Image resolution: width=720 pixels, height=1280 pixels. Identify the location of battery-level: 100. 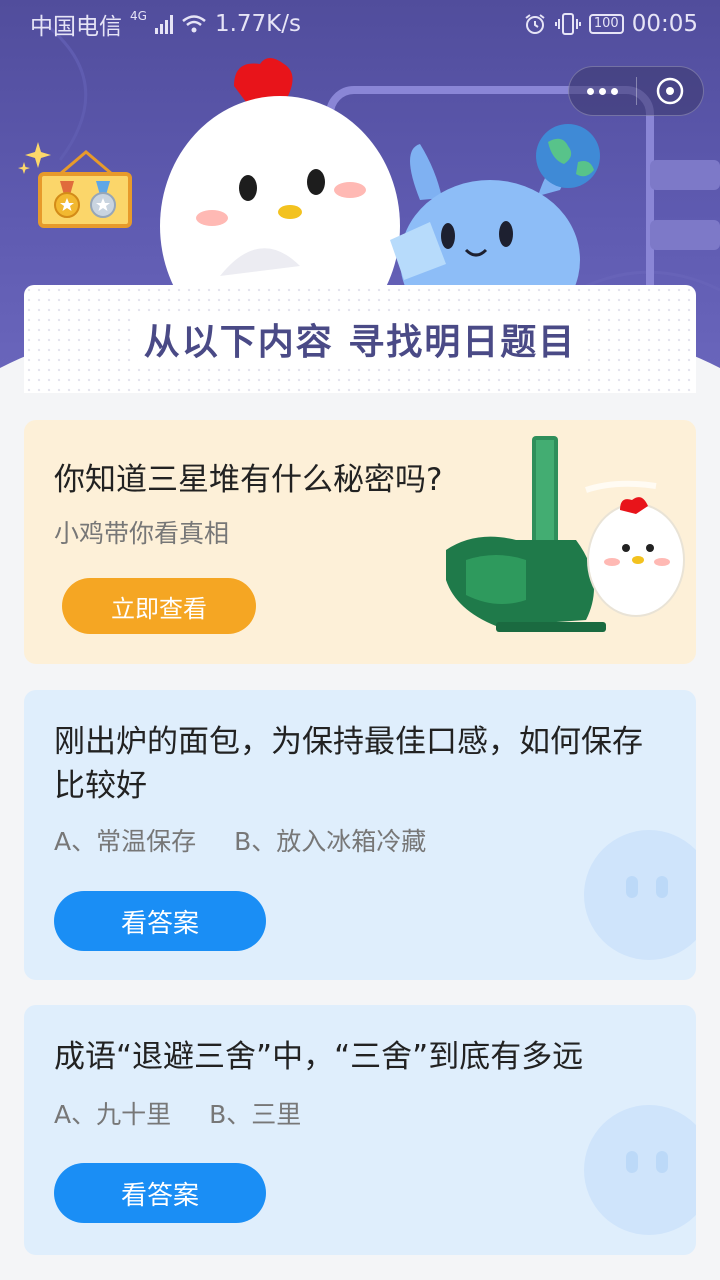
(606, 23).